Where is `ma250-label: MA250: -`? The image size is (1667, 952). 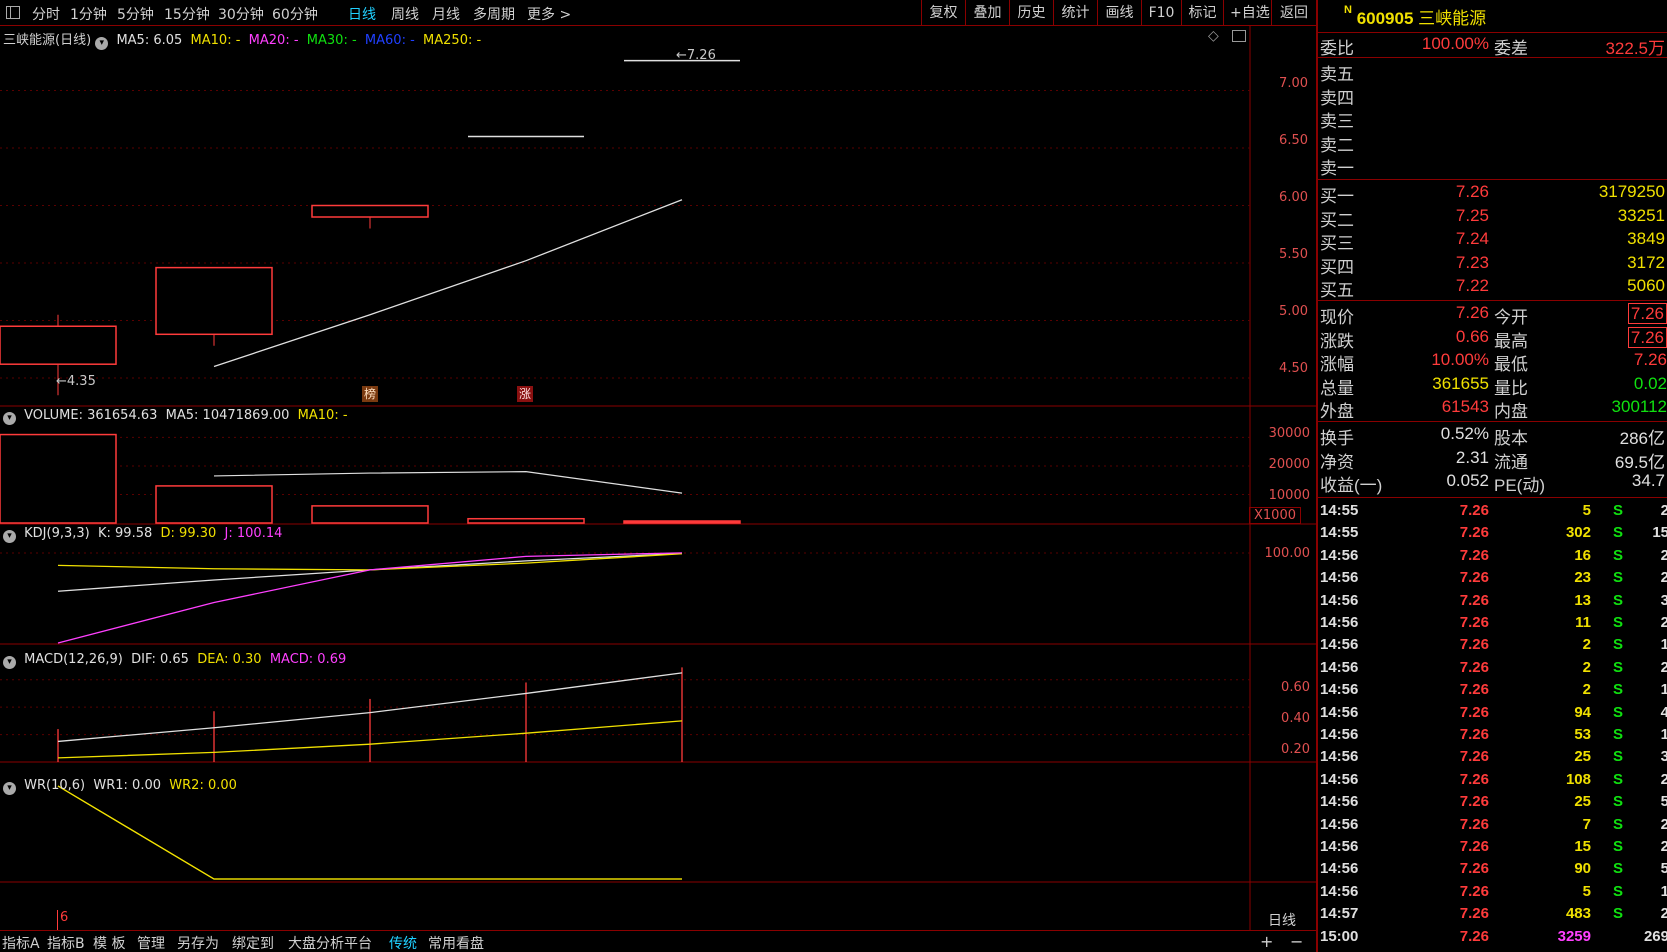
ma250-label: MA250: - is located at coordinates (452, 40).